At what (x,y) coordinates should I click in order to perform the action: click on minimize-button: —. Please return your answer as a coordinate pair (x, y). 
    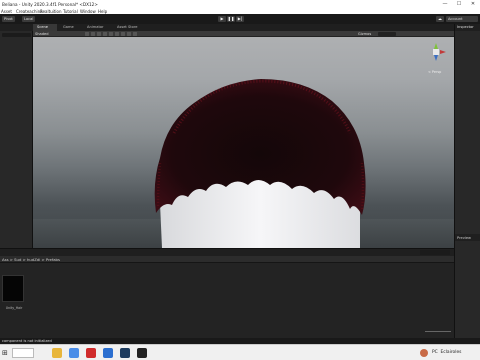
    Looking at the image, I should click on (445, 4).